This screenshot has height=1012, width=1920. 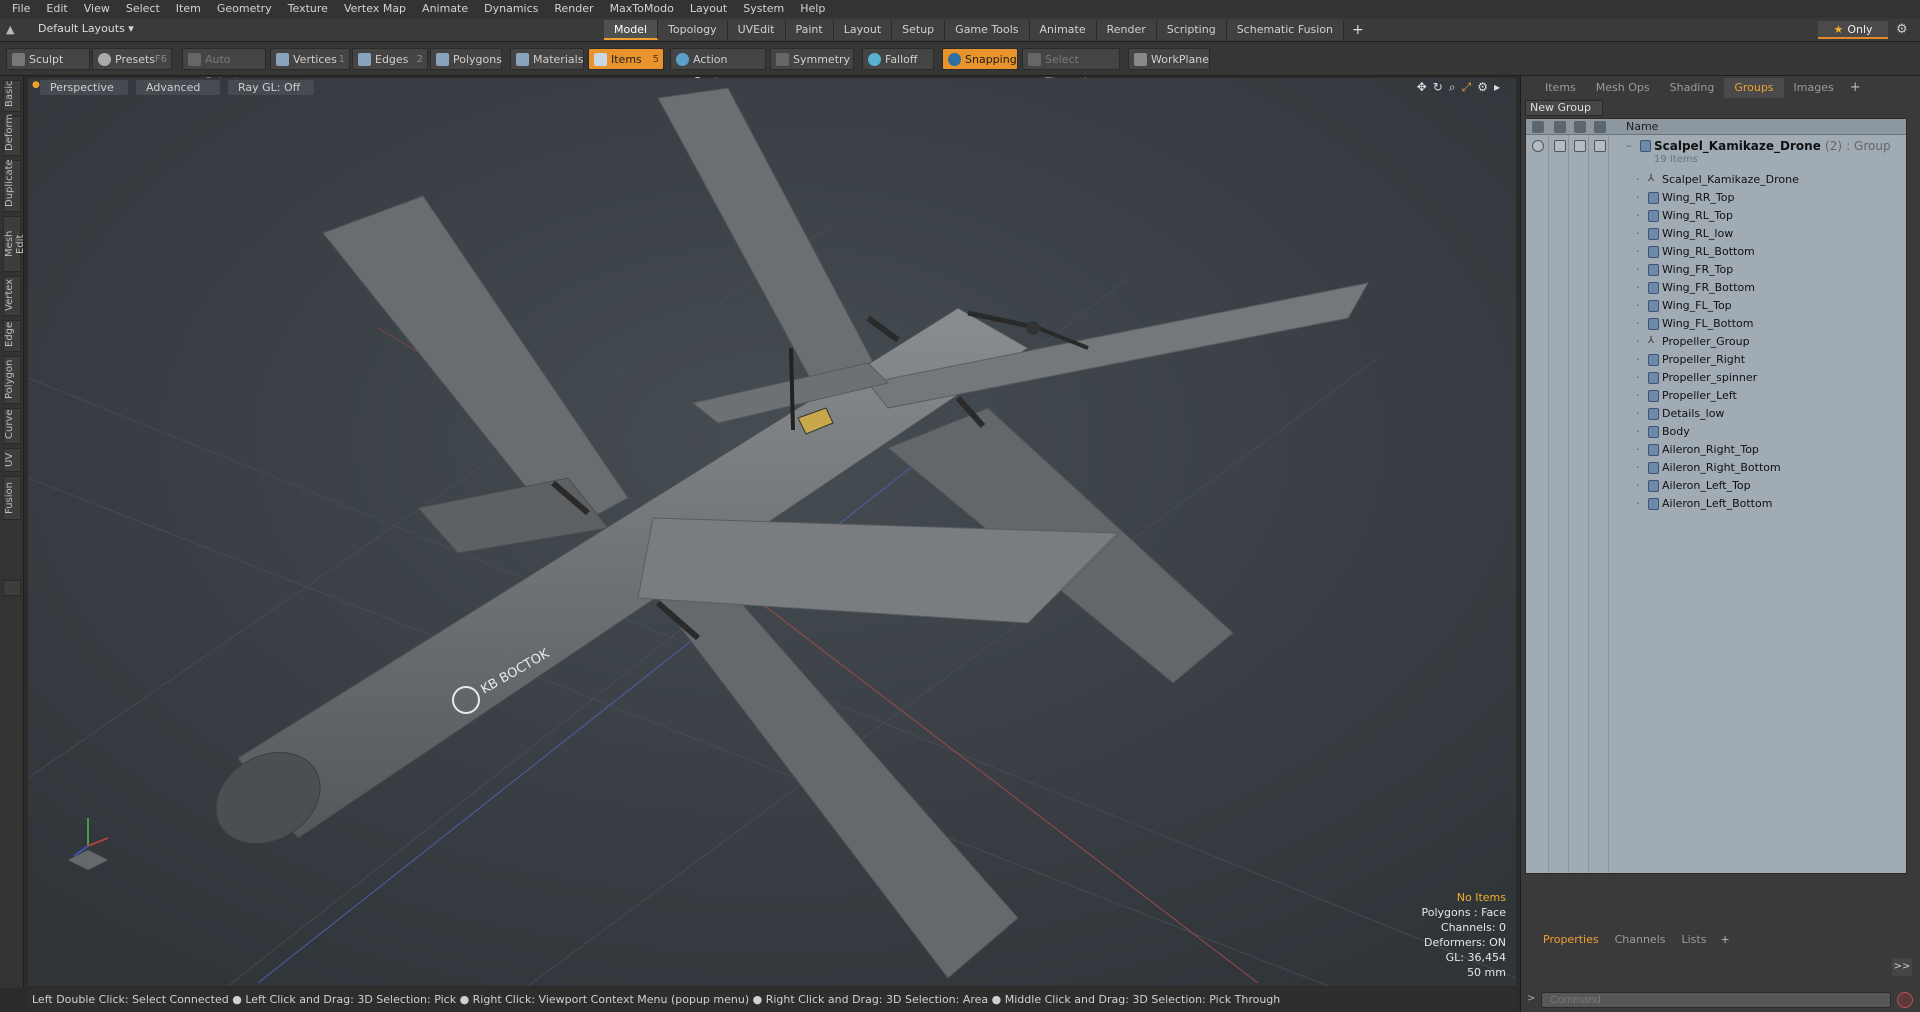 What do you see at coordinates (863, 30) in the screenshot?
I see `tab-layout: Layout` at bounding box center [863, 30].